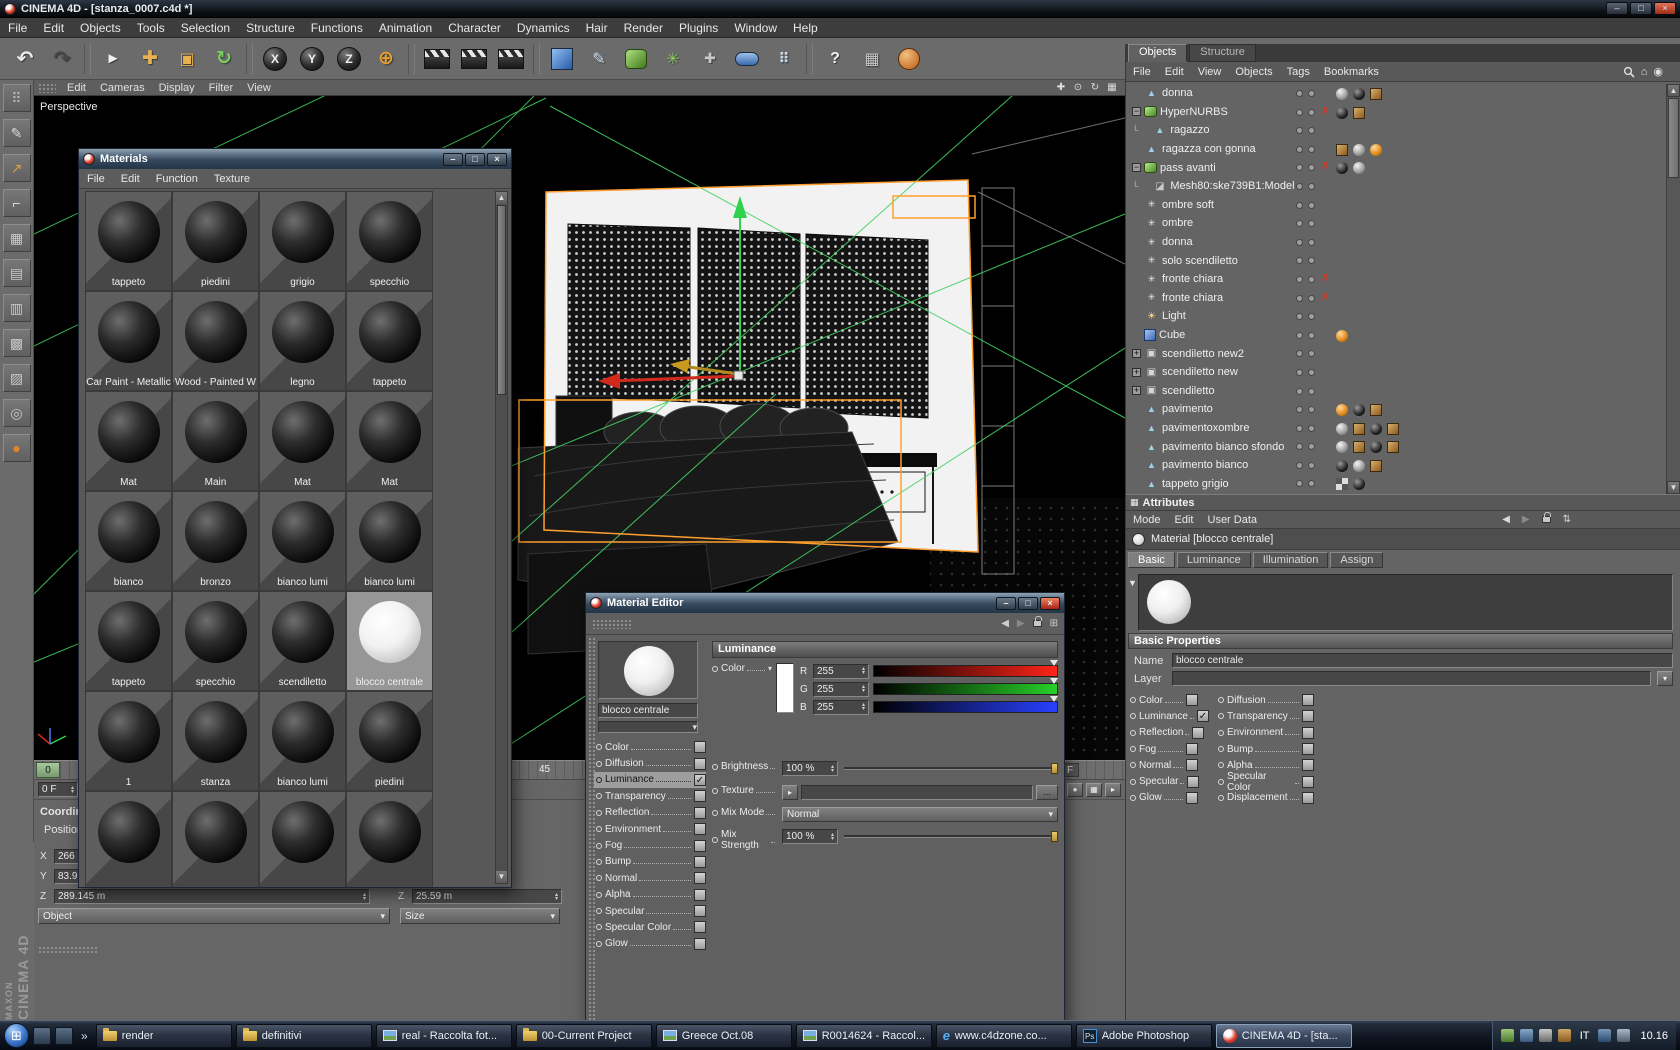  I want to click on object-row-scendiletto-new2: + ▣ scendiletto new2, so click(1396, 353).